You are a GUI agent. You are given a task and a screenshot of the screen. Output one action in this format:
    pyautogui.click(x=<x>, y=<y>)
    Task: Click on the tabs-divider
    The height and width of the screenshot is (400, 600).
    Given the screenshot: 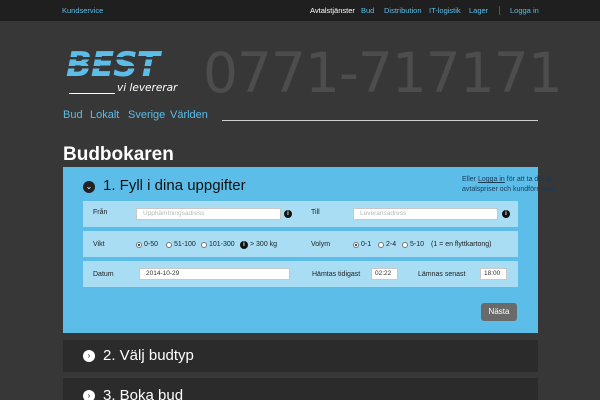 What is the action you would take?
    pyautogui.click(x=380, y=120)
    